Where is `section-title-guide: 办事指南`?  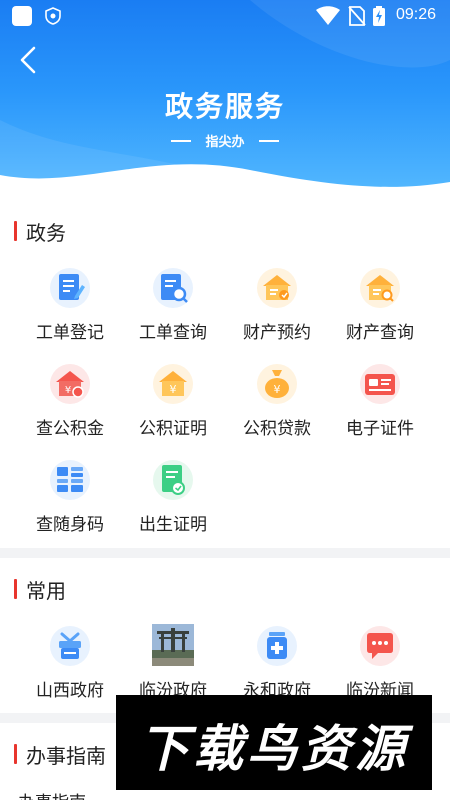
section-title-guide: 办事指南 is located at coordinates (60, 755).